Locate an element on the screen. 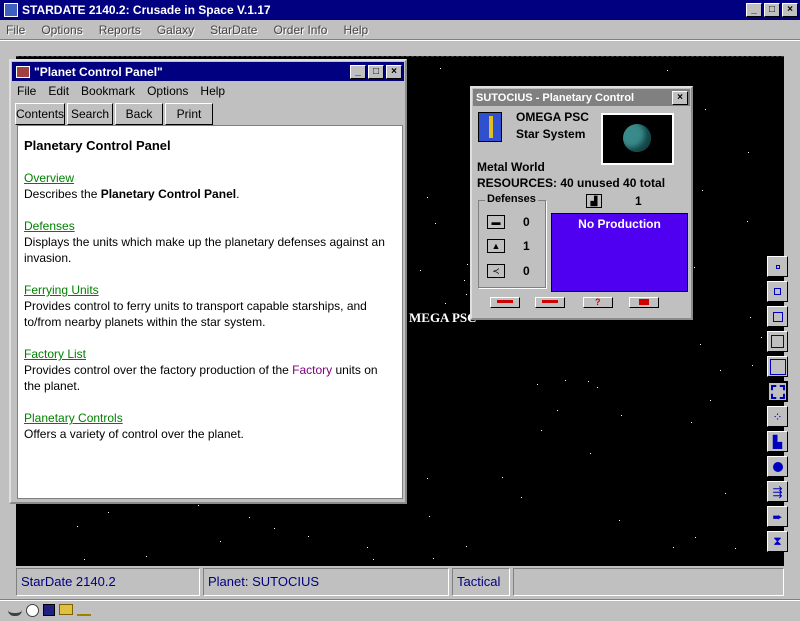 This screenshot has height=621, width=800. map-player-label: MEGA PSC is located at coordinates (443, 318).